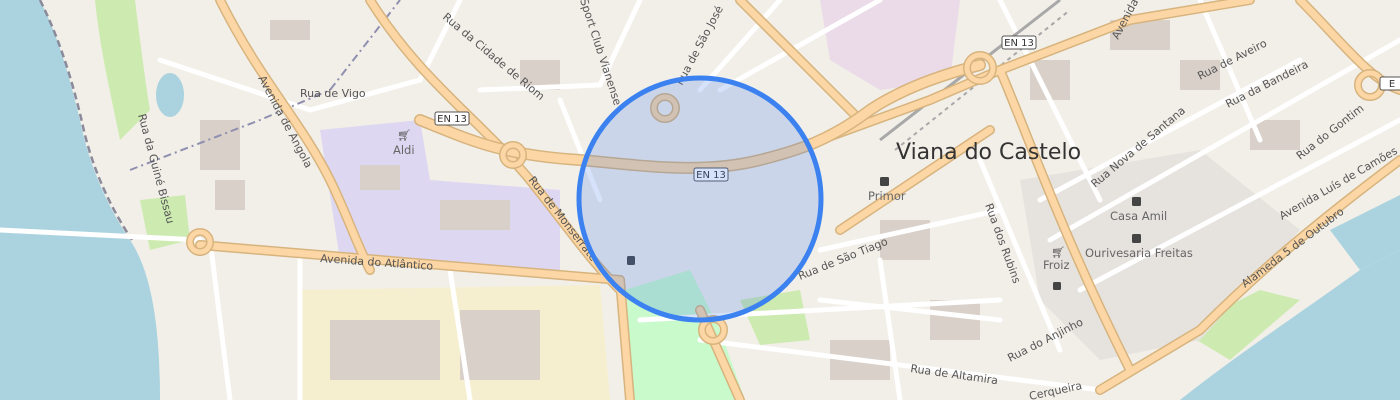 This screenshot has width=1400, height=400. I want to click on poi-label-casa-amil: Casa Amil, so click(1138, 216).